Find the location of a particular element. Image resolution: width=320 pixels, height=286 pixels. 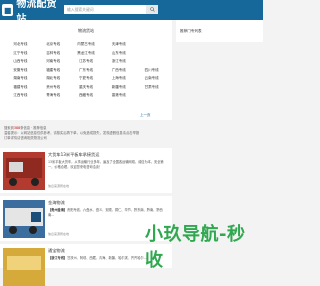

watermark: 小玖导航-秒收 is located at coordinates (195, 247).